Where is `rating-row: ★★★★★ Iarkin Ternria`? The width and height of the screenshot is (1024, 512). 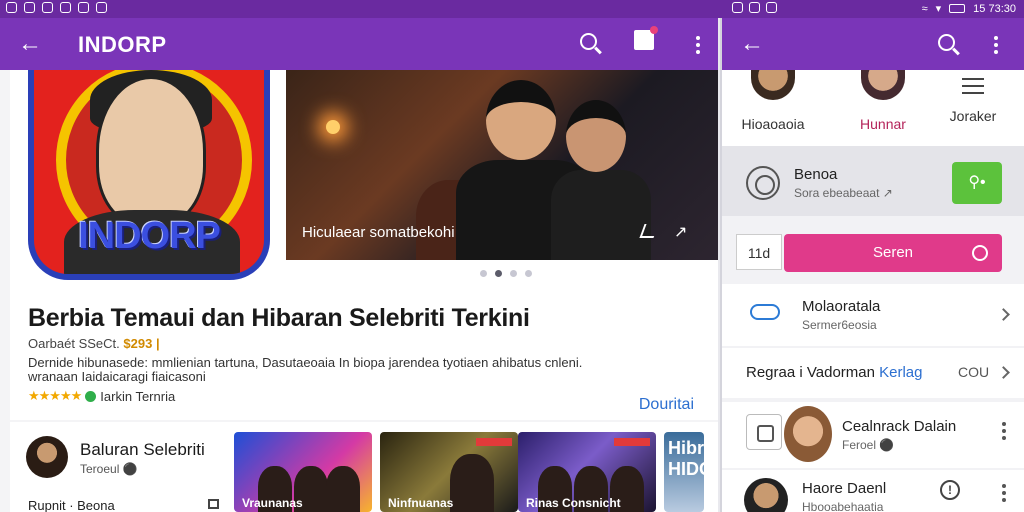 rating-row: ★★★★★ Iarkin Ternria is located at coordinates (101, 396).